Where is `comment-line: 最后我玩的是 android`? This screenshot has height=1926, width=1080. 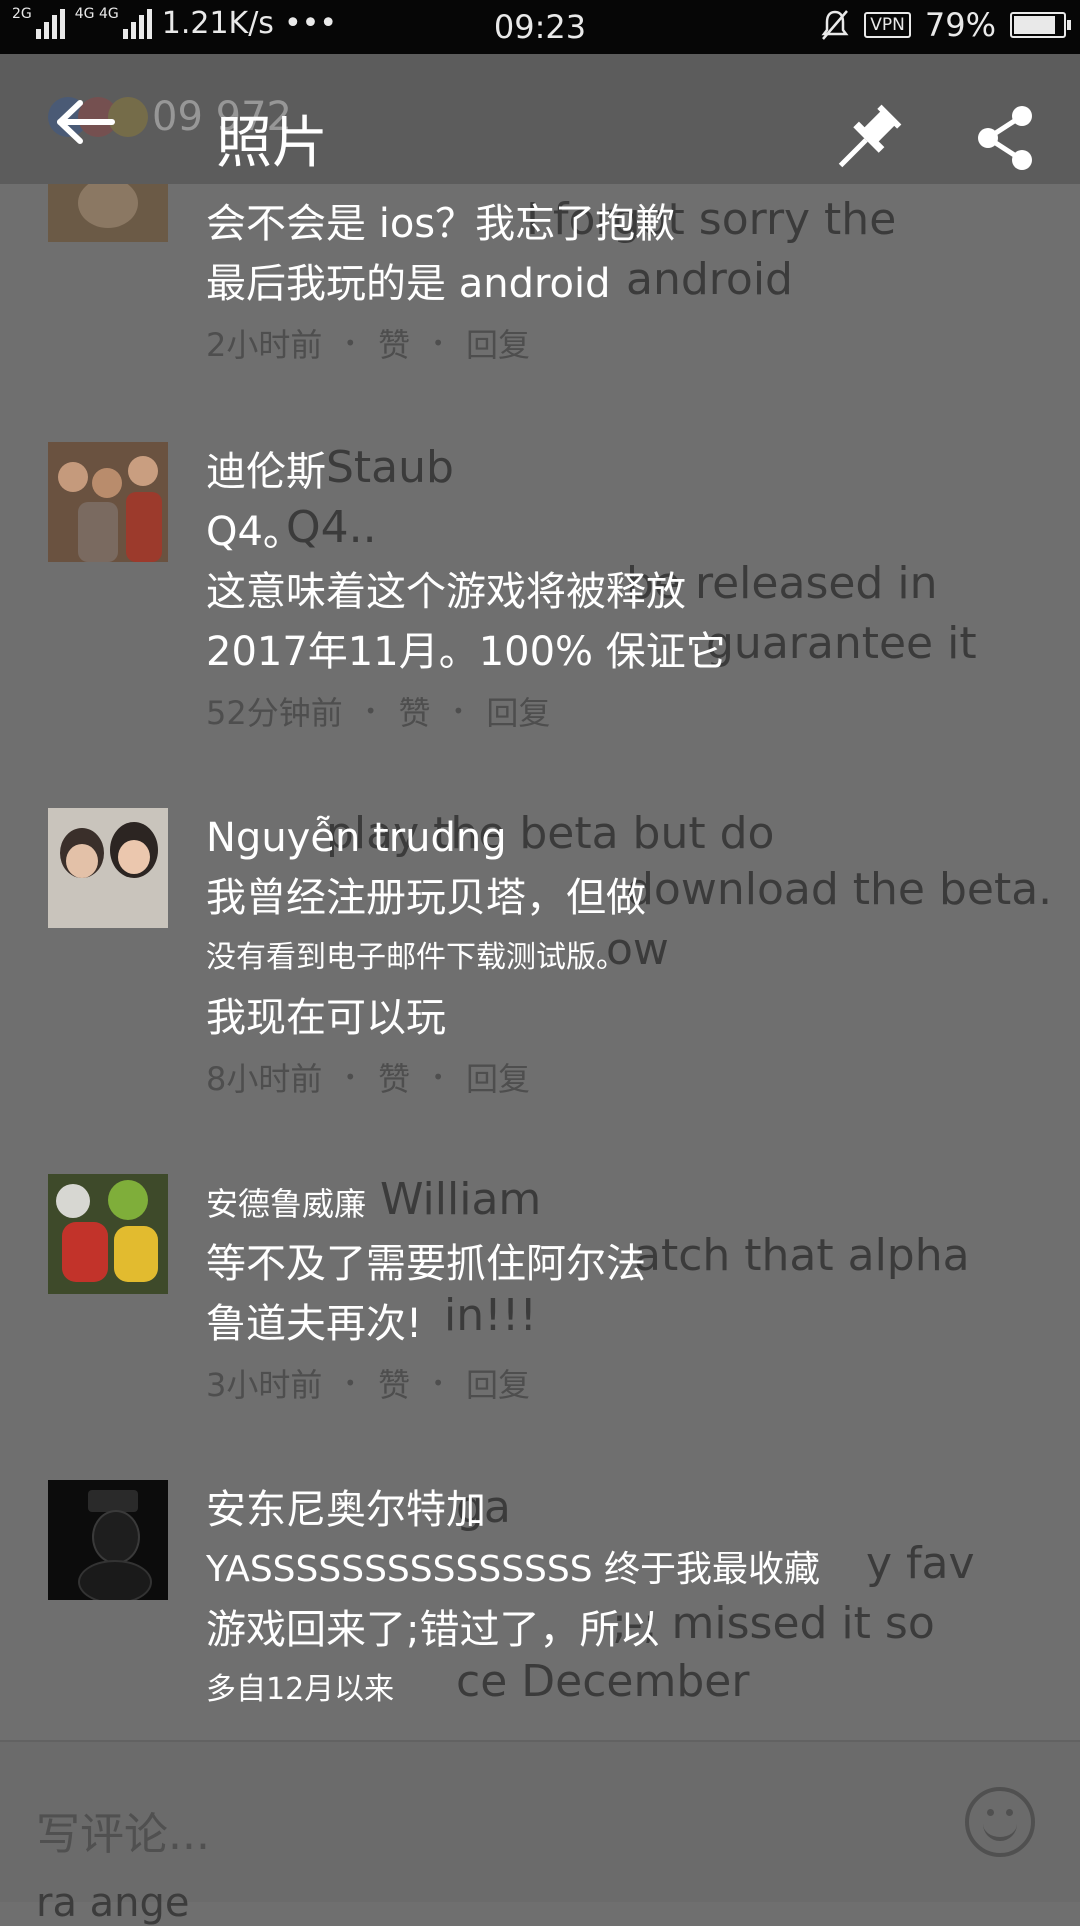
comment-line: 最后我玩的是 android is located at coordinates (408, 284).